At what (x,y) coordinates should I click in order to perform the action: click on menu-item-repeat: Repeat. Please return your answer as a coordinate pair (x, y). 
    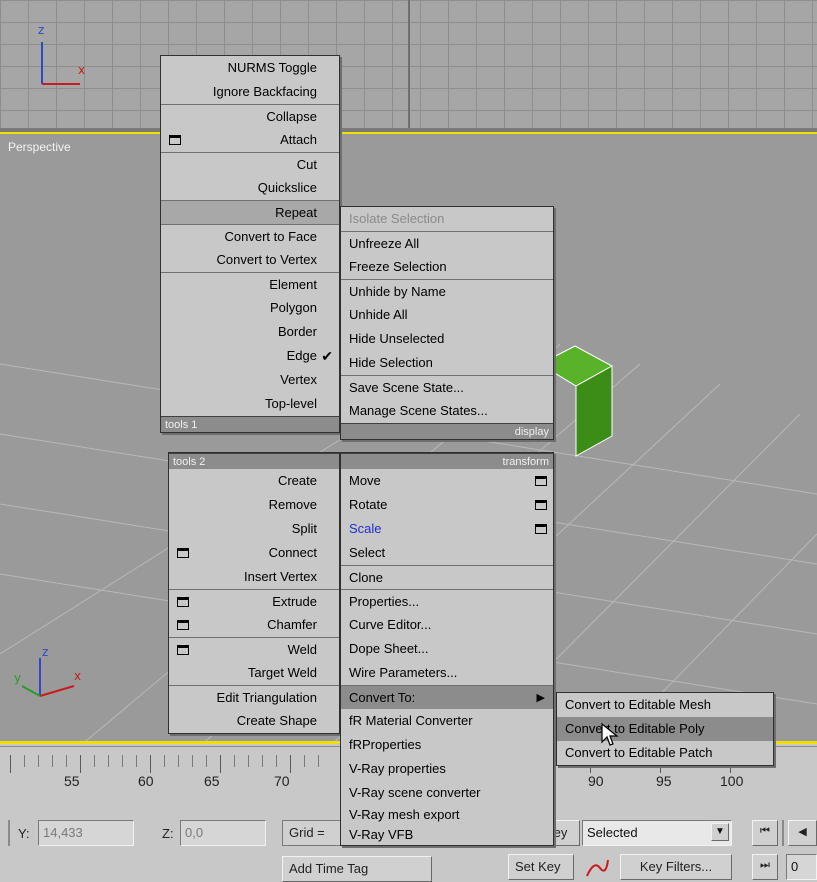
    Looking at the image, I should click on (250, 212).